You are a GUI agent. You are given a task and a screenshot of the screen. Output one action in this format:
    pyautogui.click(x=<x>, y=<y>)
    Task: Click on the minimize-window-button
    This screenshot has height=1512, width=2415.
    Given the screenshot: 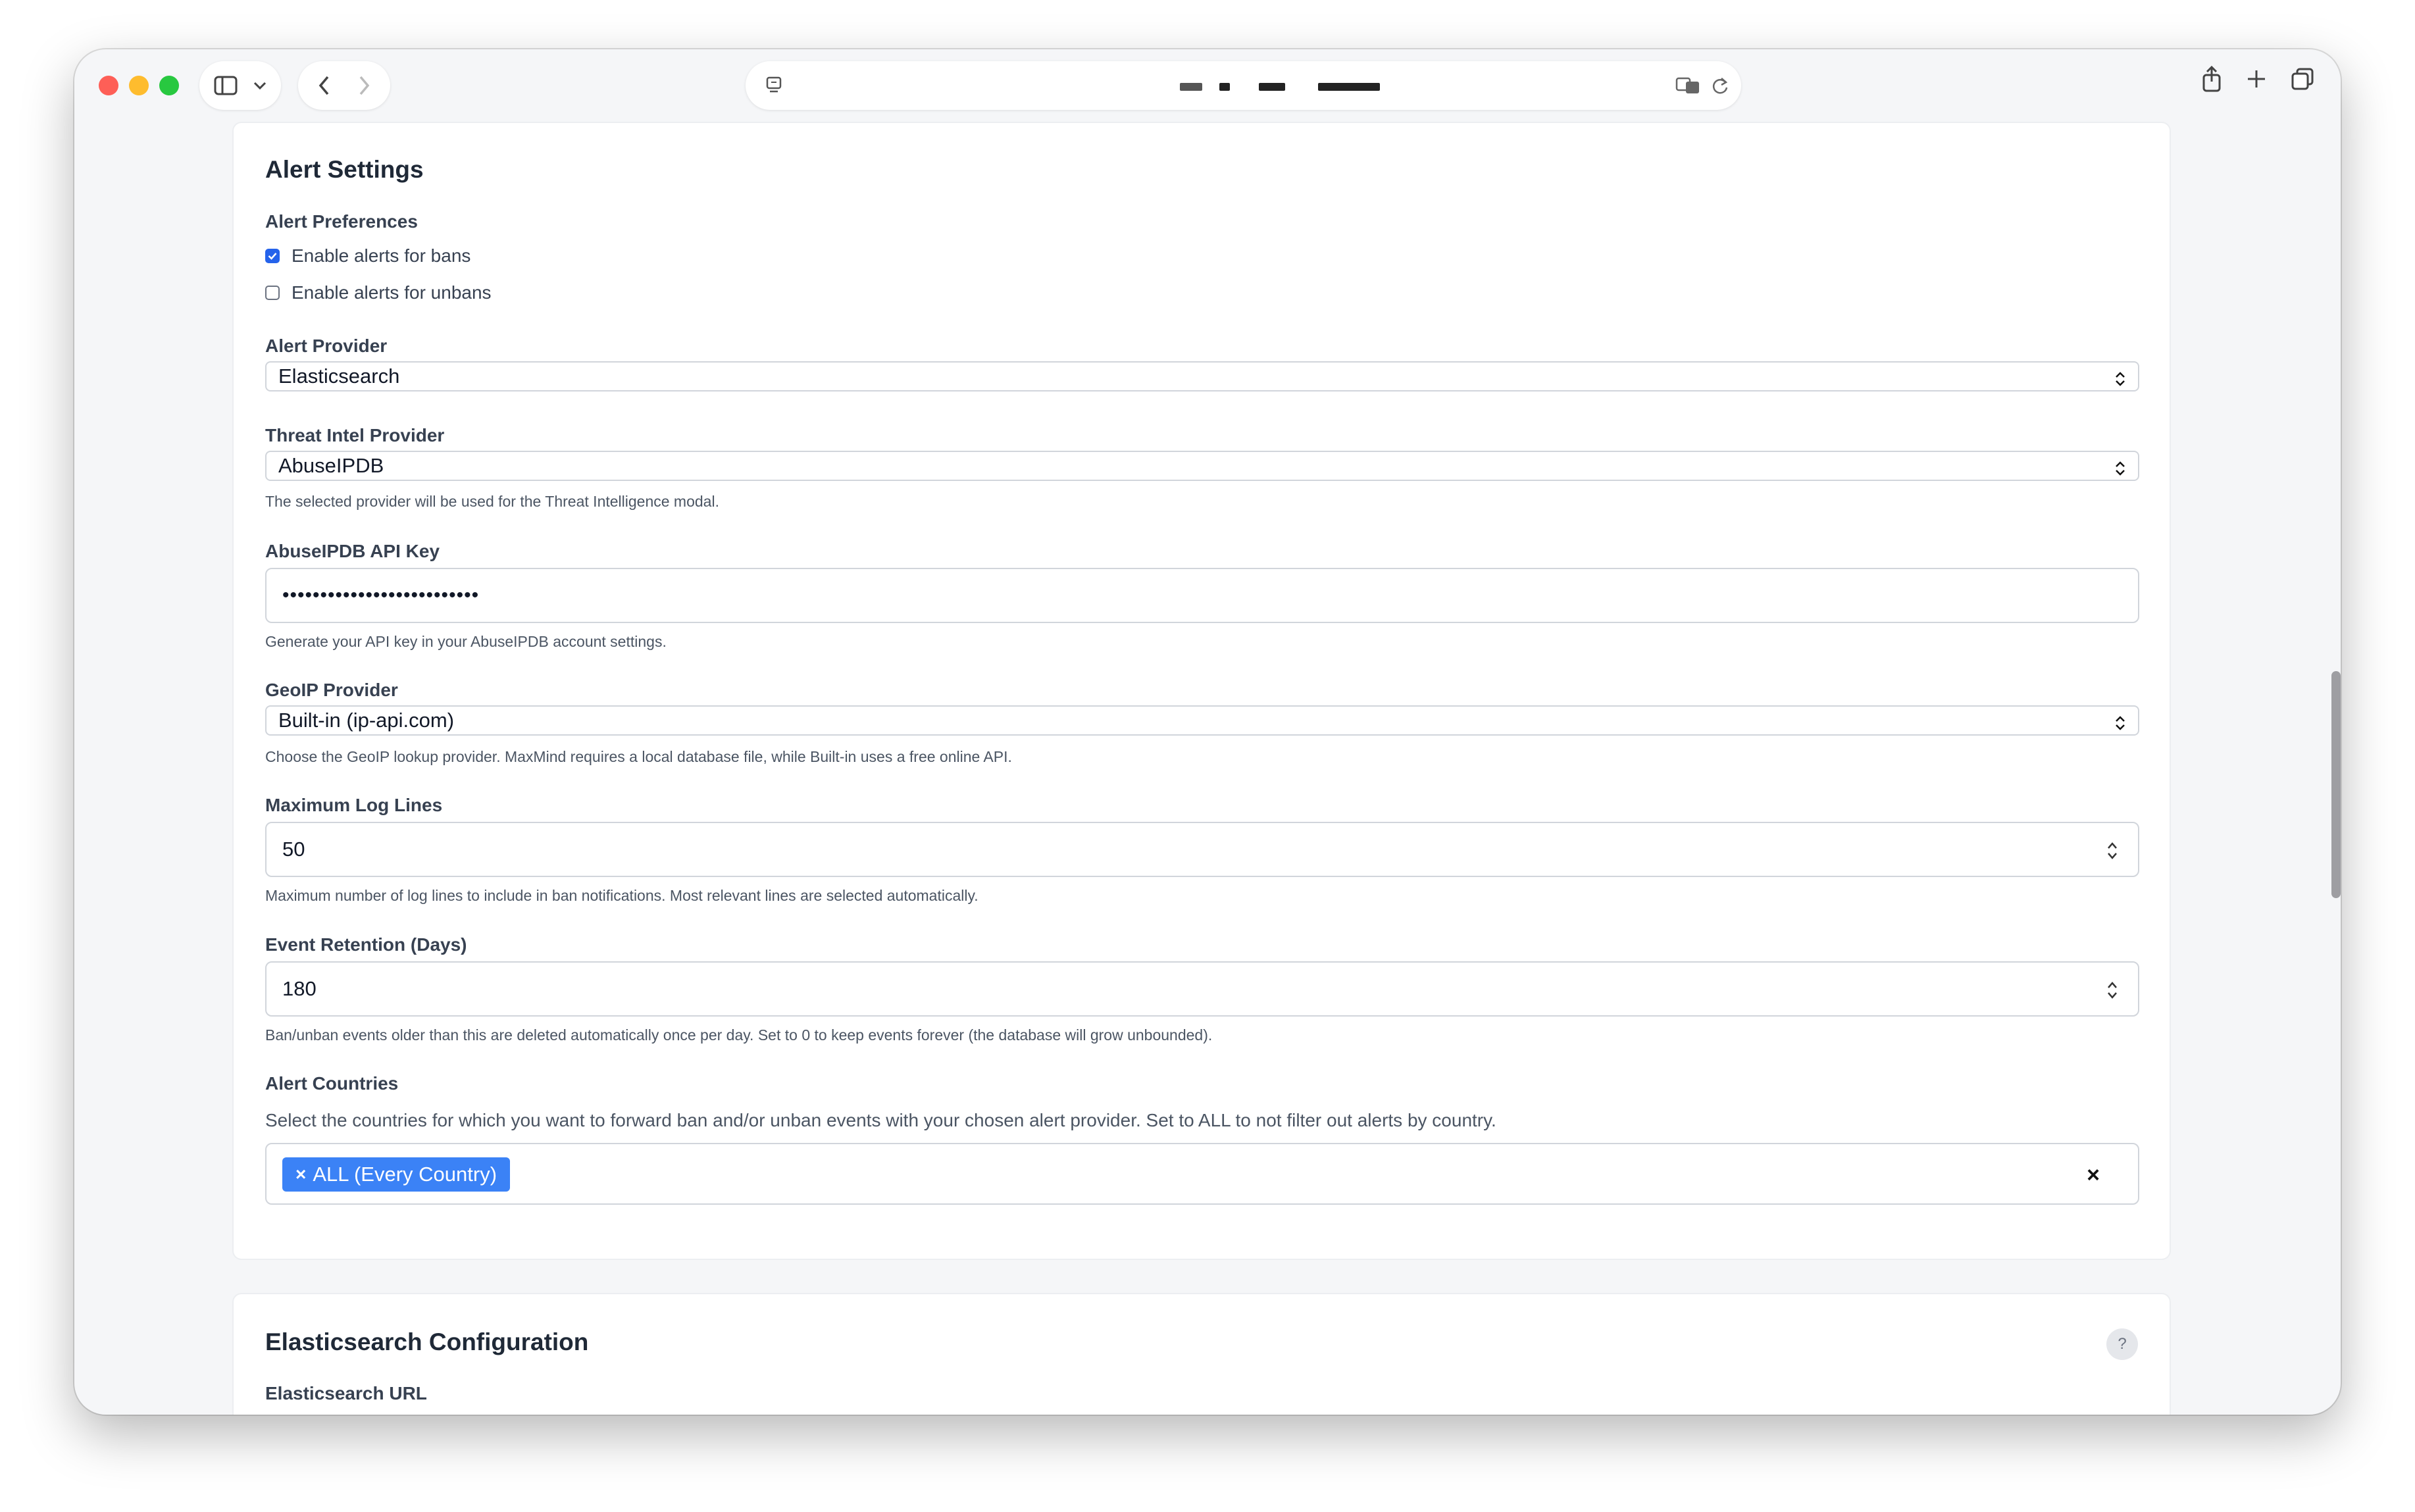 What is the action you would take?
    pyautogui.click(x=139, y=85)
    